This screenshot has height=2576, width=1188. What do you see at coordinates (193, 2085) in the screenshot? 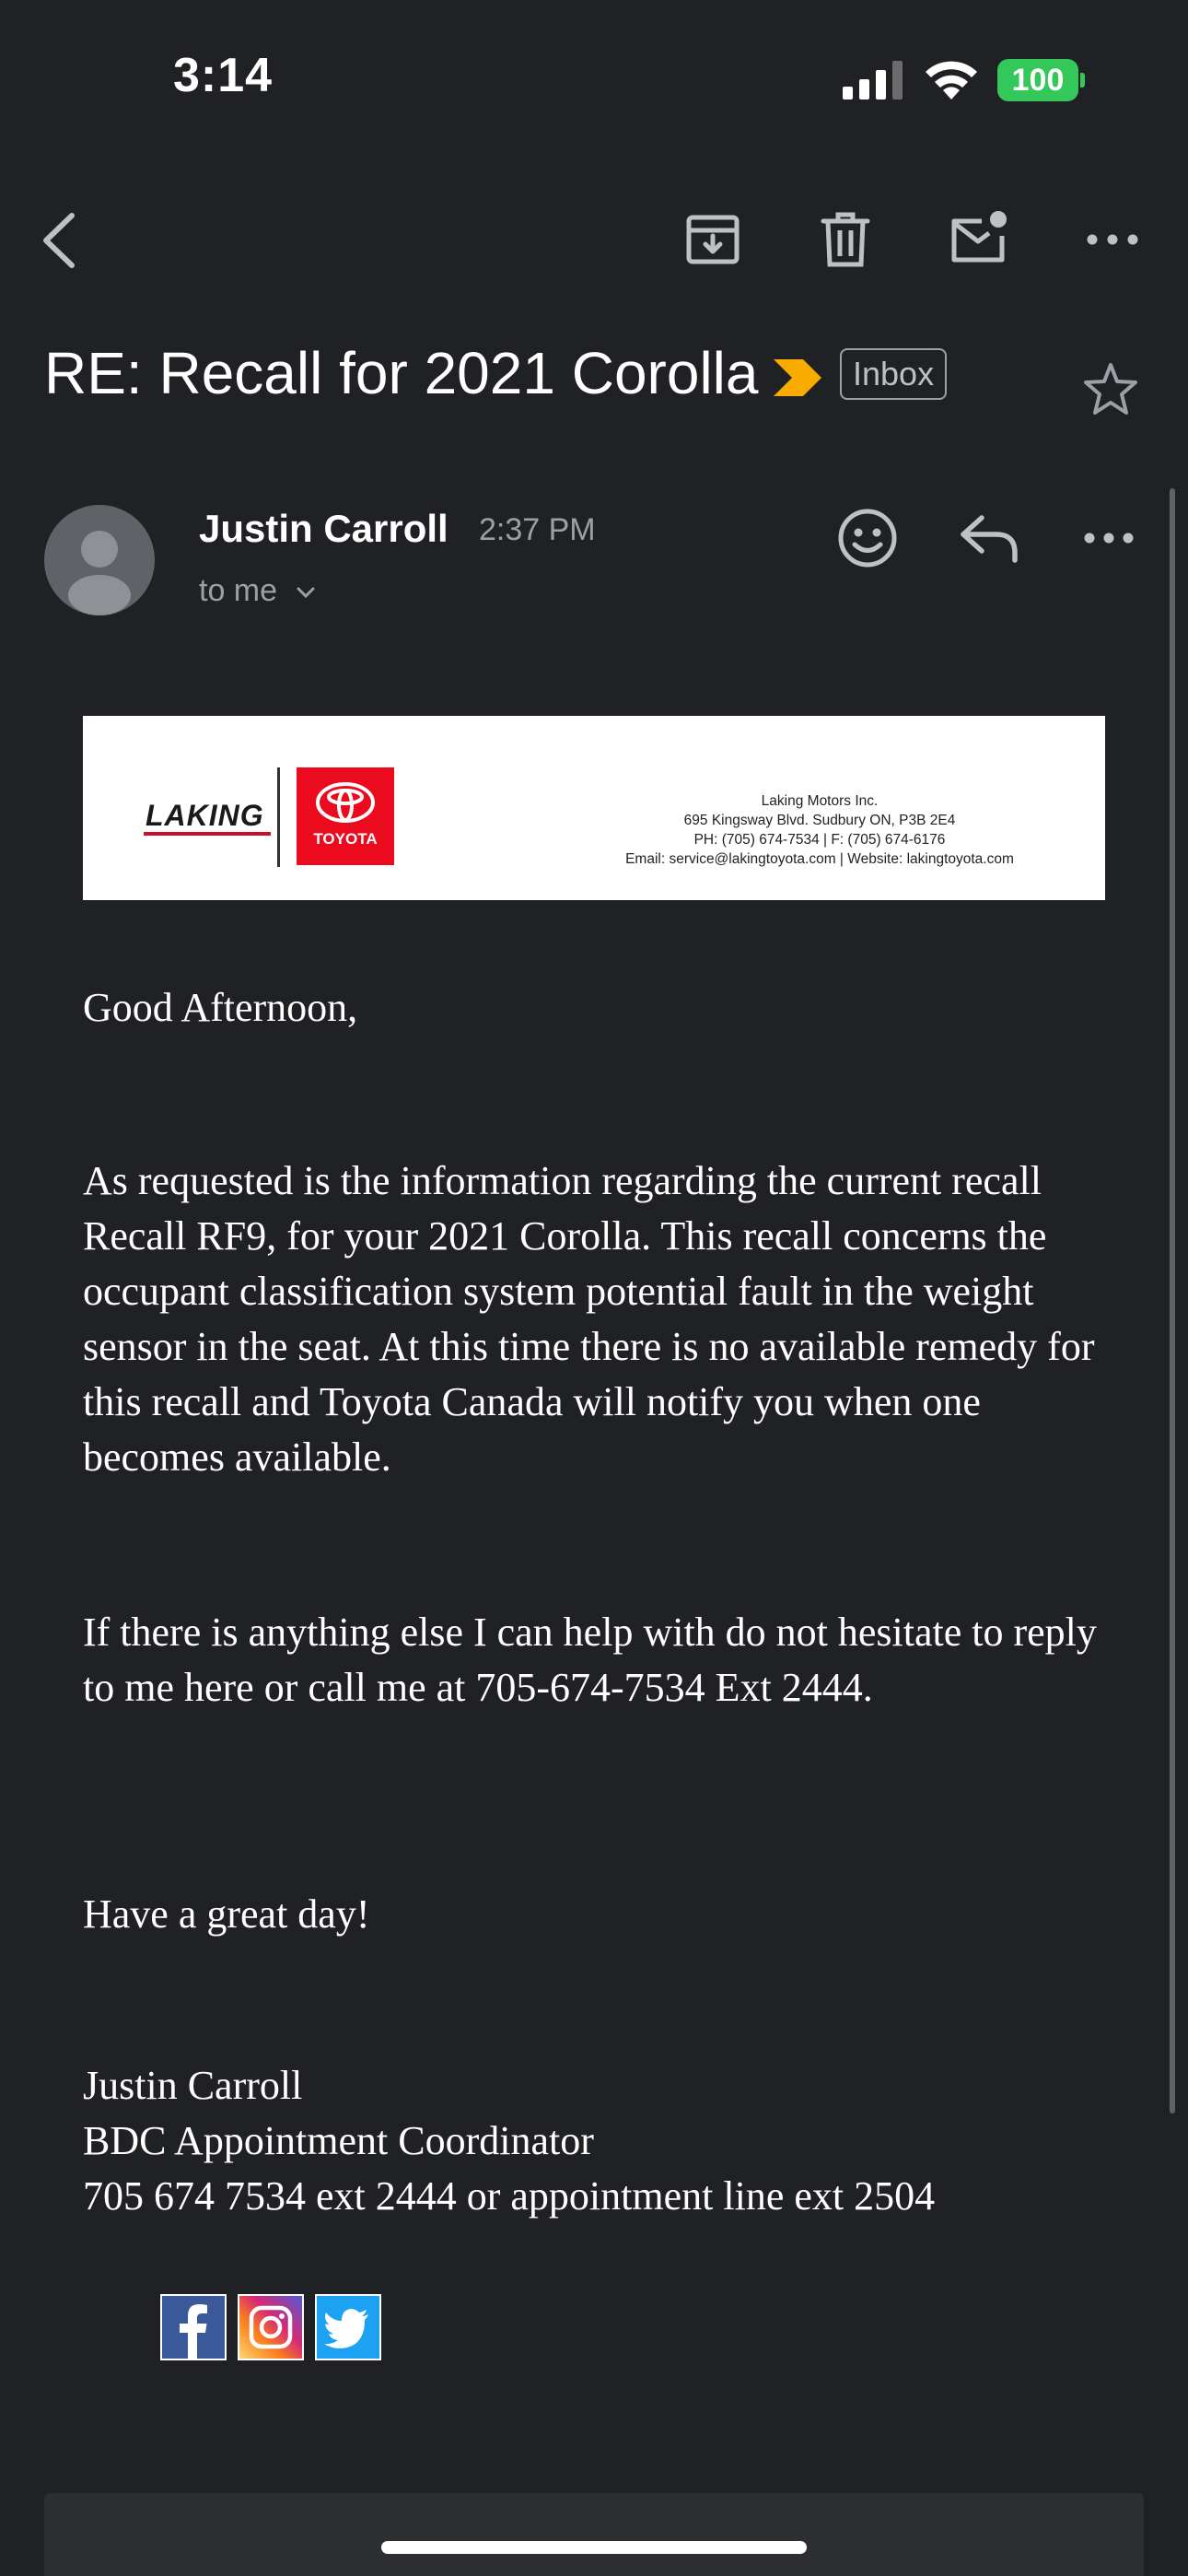
I see `signature-name: Justin Carroll` at bounding box center [193, 2085].